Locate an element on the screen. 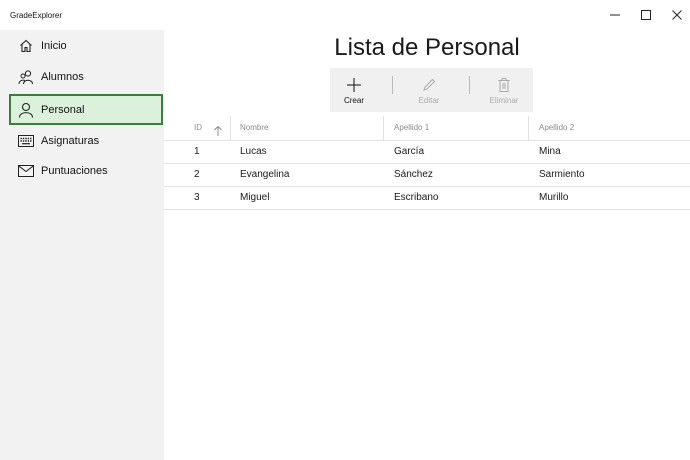 This screenshot has width=690, height=460. column-header-apellido1: Apellido 1 is located at coordinates (411, 128).